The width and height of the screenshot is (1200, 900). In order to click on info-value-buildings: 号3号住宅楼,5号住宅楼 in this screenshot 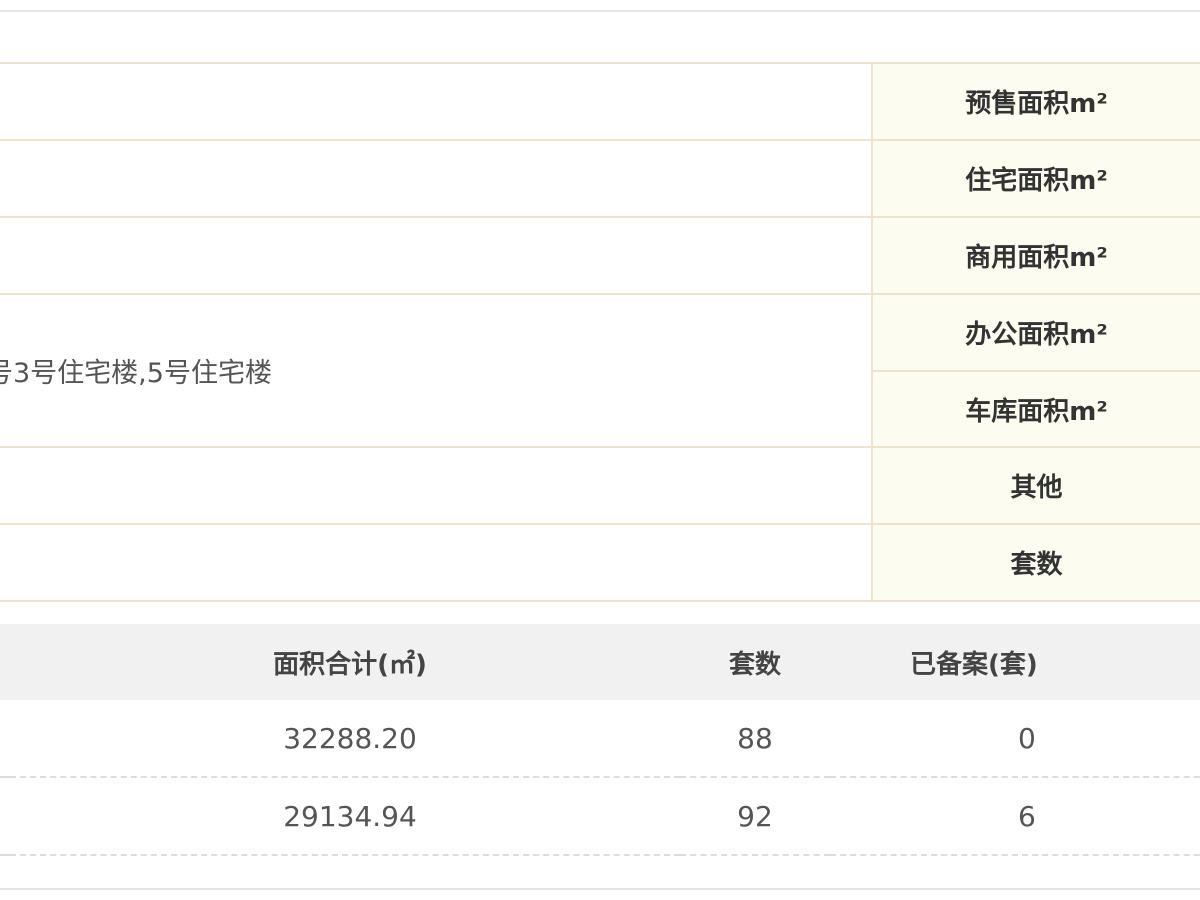, I will do `click(436, 370)`.